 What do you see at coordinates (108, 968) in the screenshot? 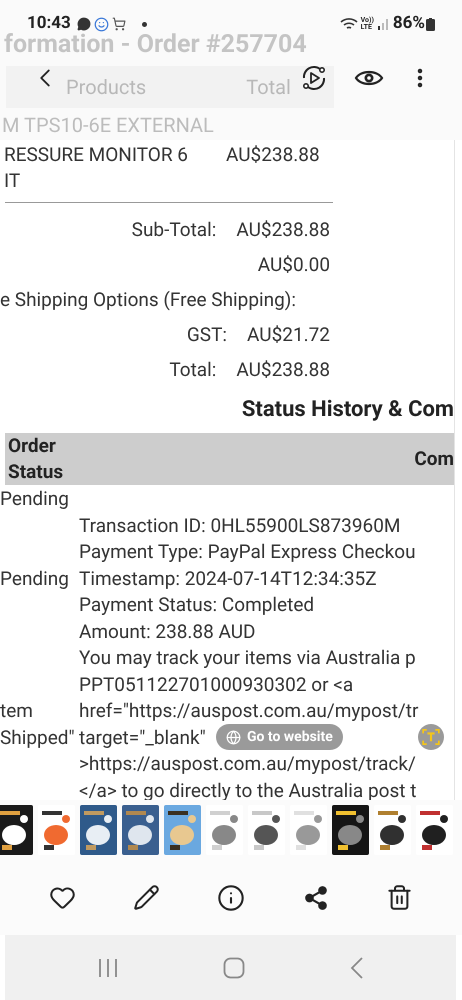
I see `recent-apps-icon` at bounding box center [108, 968].